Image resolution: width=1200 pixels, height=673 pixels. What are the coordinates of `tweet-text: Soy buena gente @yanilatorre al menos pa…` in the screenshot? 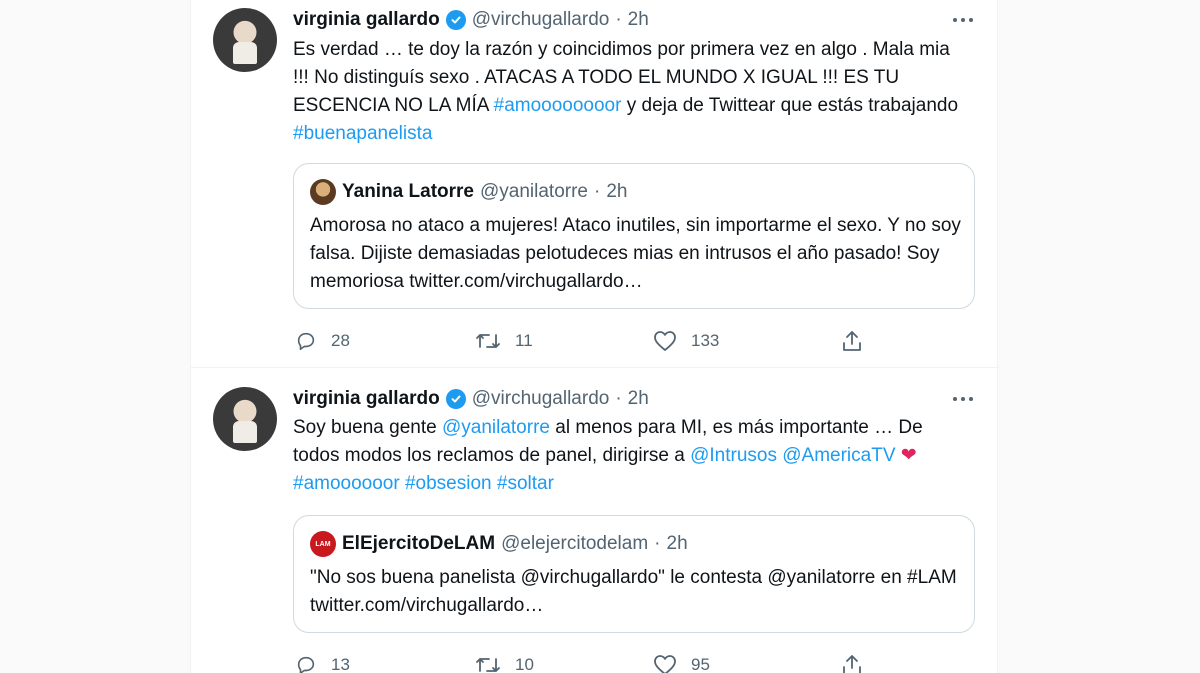 It's located at (628, 456).